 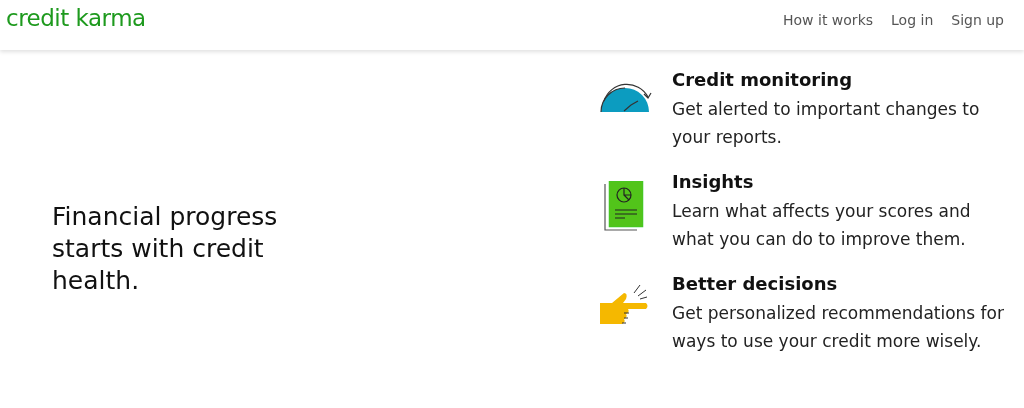 What do you see at coordinates (838, 327) in the screenshot?
I see `feature-description: Get personalized recommendations for ways to use your credit more wisely.` at bounding box center [838, 327].